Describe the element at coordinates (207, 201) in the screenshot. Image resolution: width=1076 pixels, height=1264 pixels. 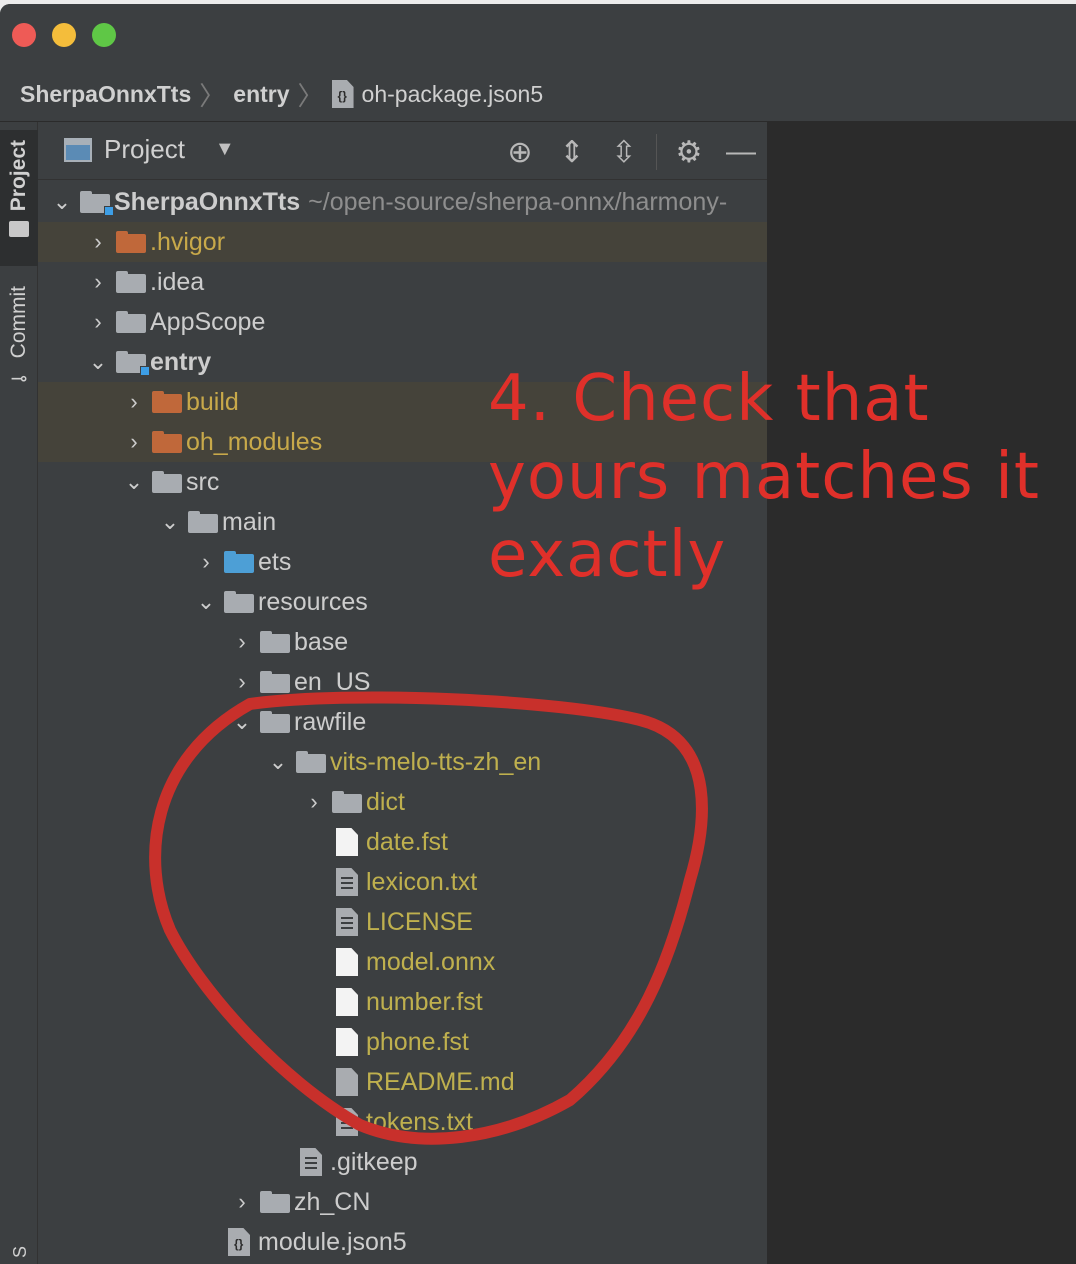
I see `tree-label-root: SherpaOnnxTts` at that location.